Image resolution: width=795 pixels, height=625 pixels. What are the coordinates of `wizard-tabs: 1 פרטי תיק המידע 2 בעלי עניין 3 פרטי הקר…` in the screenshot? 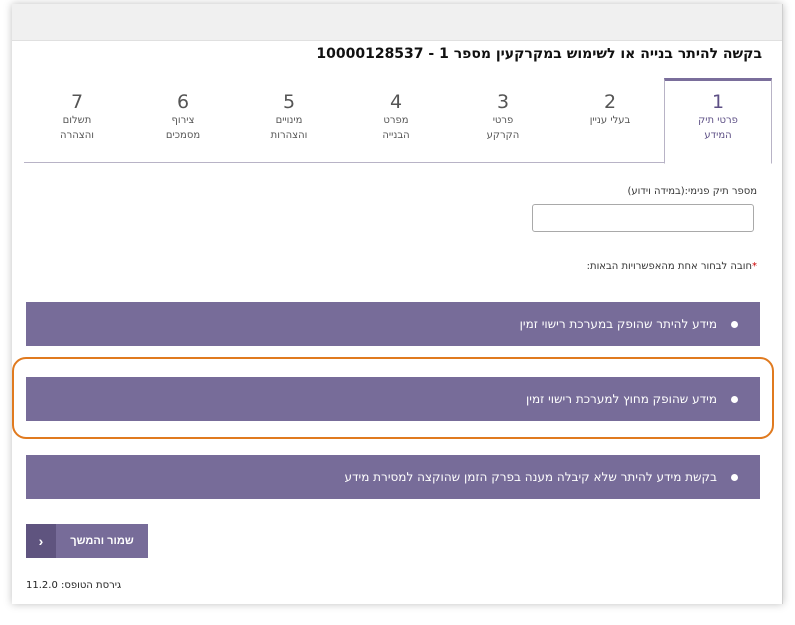 It's located at (398, 121).